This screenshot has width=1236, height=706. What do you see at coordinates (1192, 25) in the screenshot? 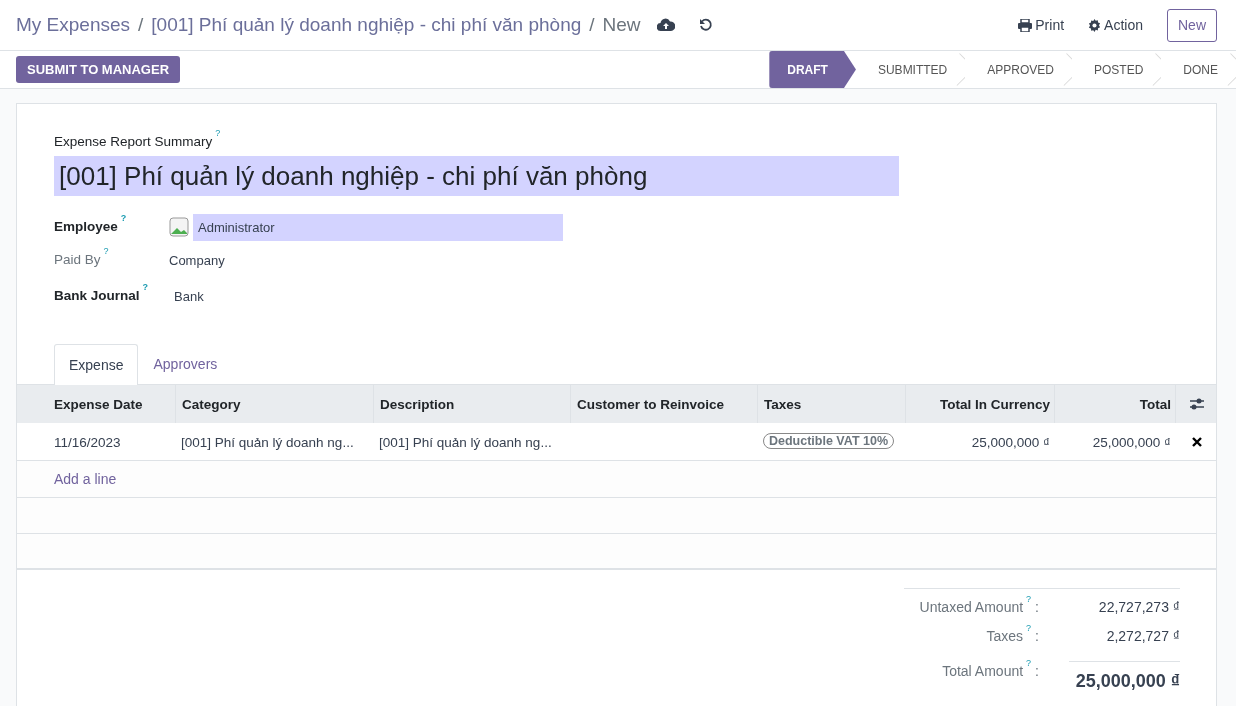
I see `new-button: New` at bounding box center [1192, 25].